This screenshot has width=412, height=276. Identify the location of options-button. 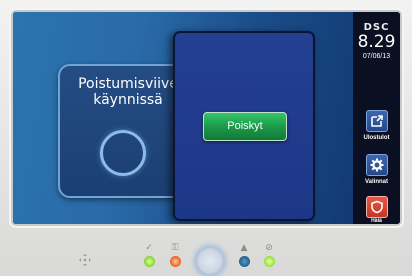
(377, 165).